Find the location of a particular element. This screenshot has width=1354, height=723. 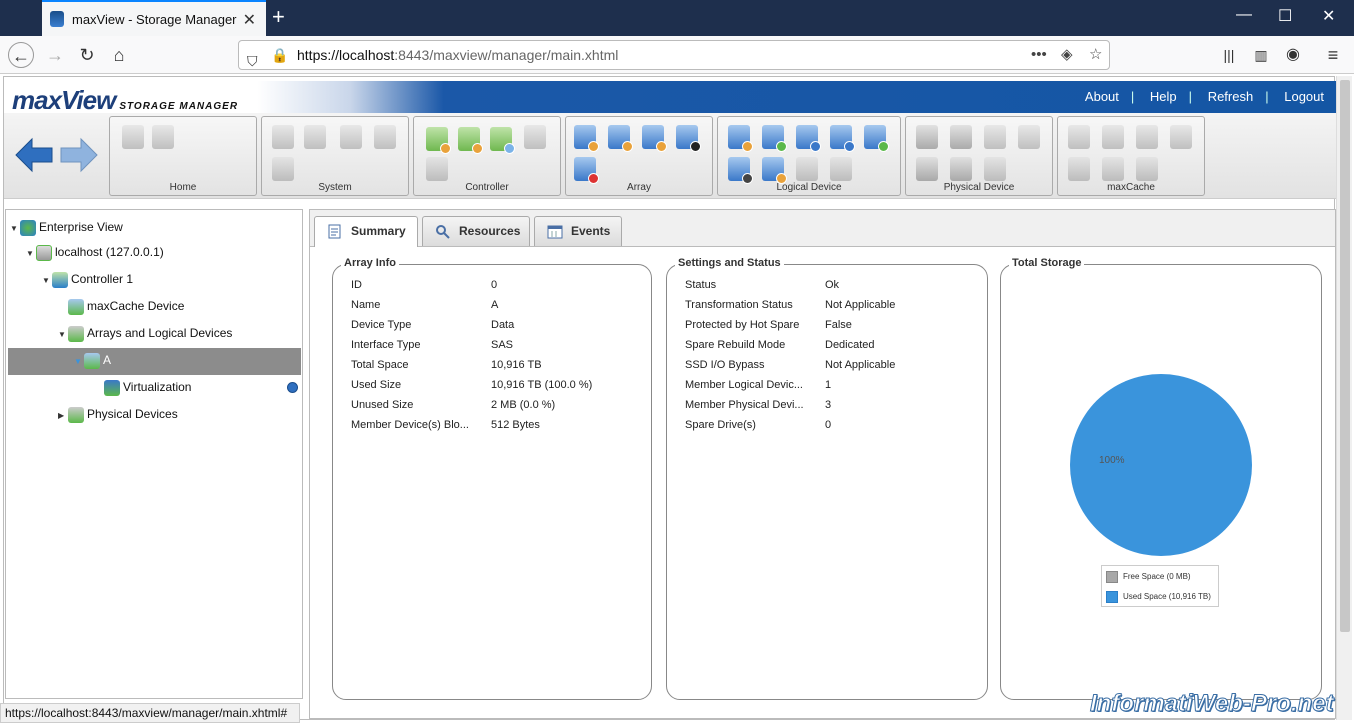

reload-button: ↻ is located at coordinates (87, 55).